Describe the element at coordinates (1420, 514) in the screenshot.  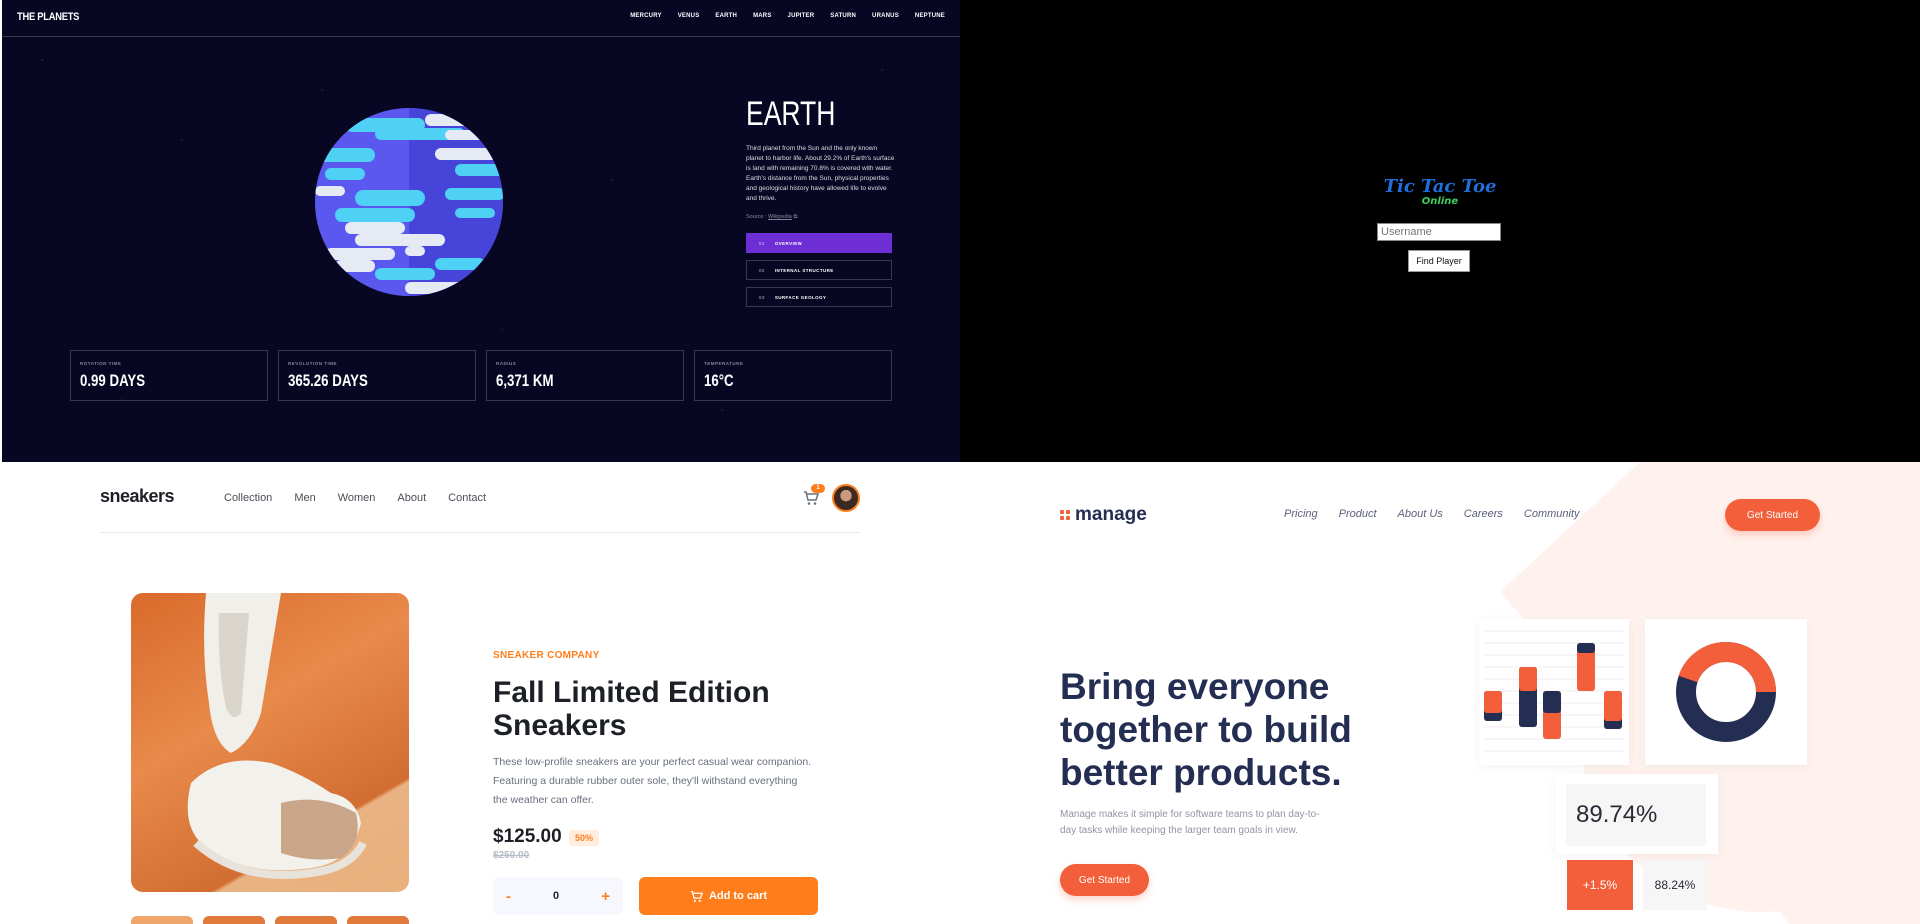
I see `nav-about-us: About Us` at that location.